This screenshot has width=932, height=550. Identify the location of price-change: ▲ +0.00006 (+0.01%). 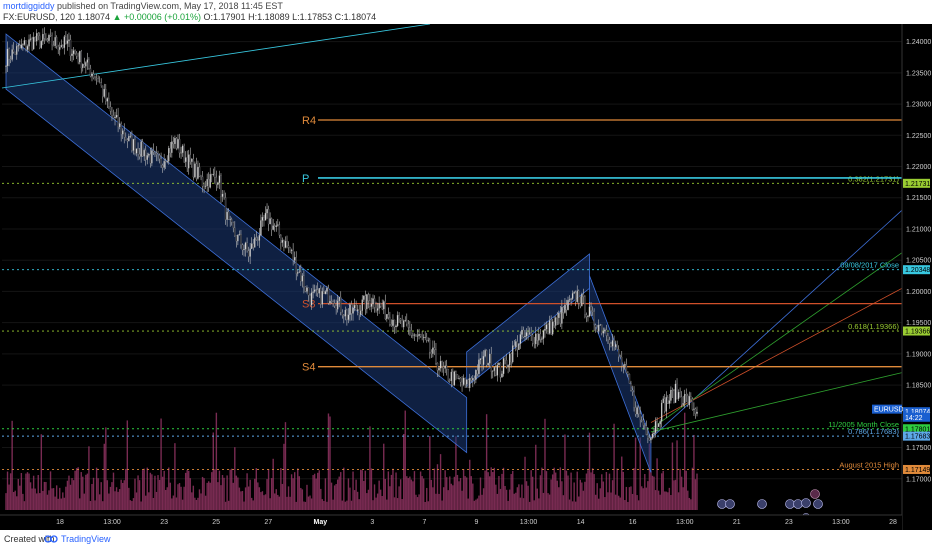
(157, 17).